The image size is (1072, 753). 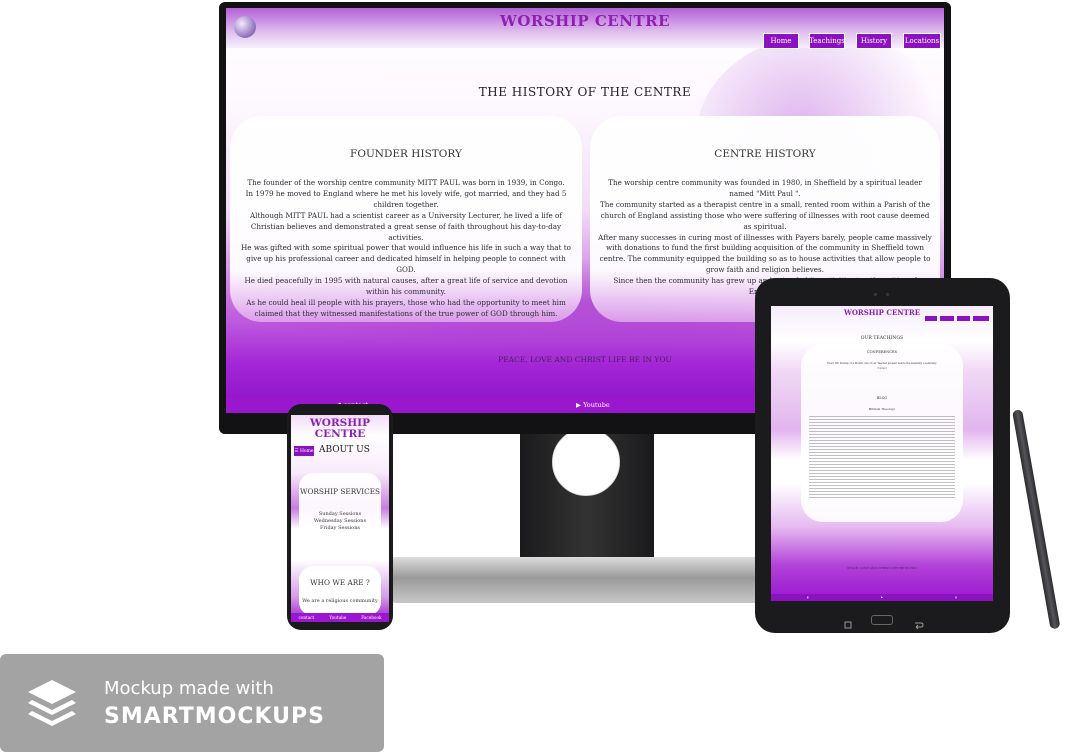 I want to click on nav-history: History, so click(x=874, y=41).